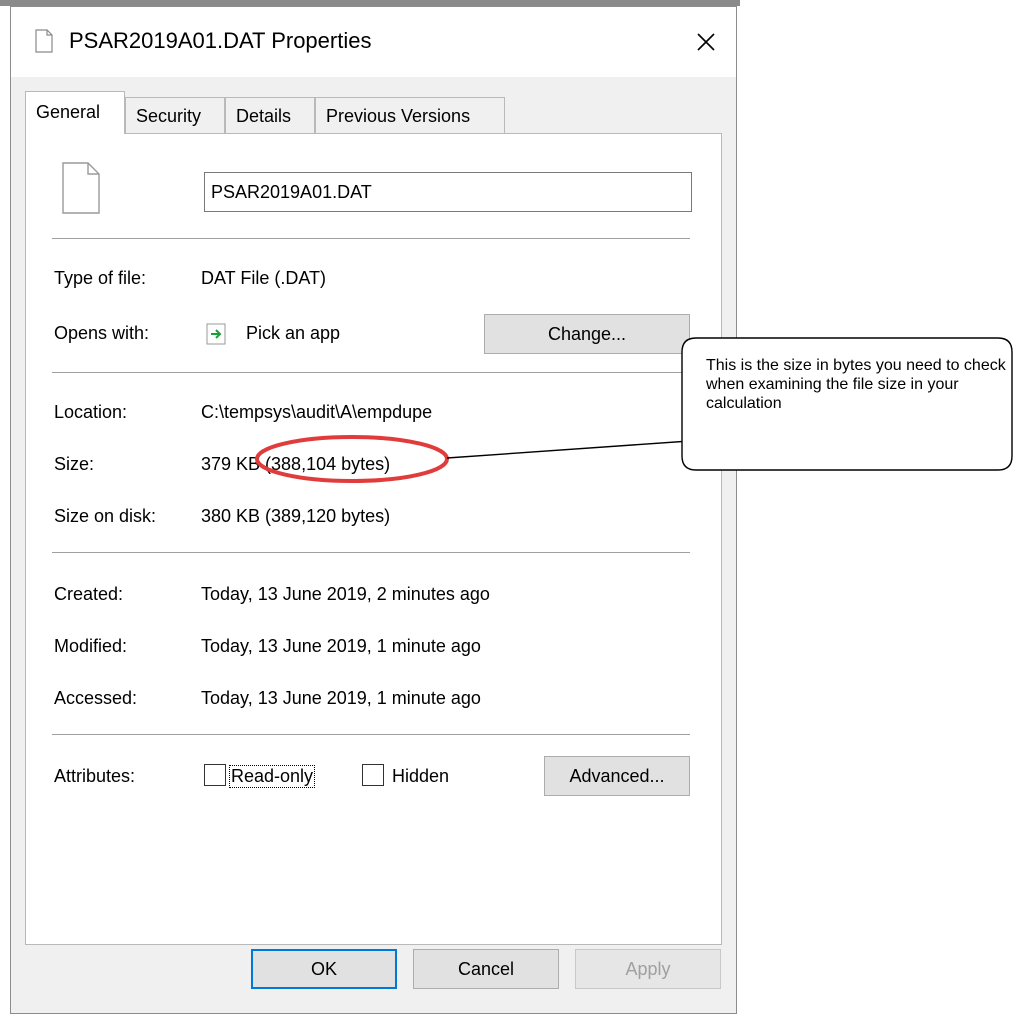 The width and height of the screenshot is (1025, 1020). I want to click on callout-pointer, so click(575, 449).